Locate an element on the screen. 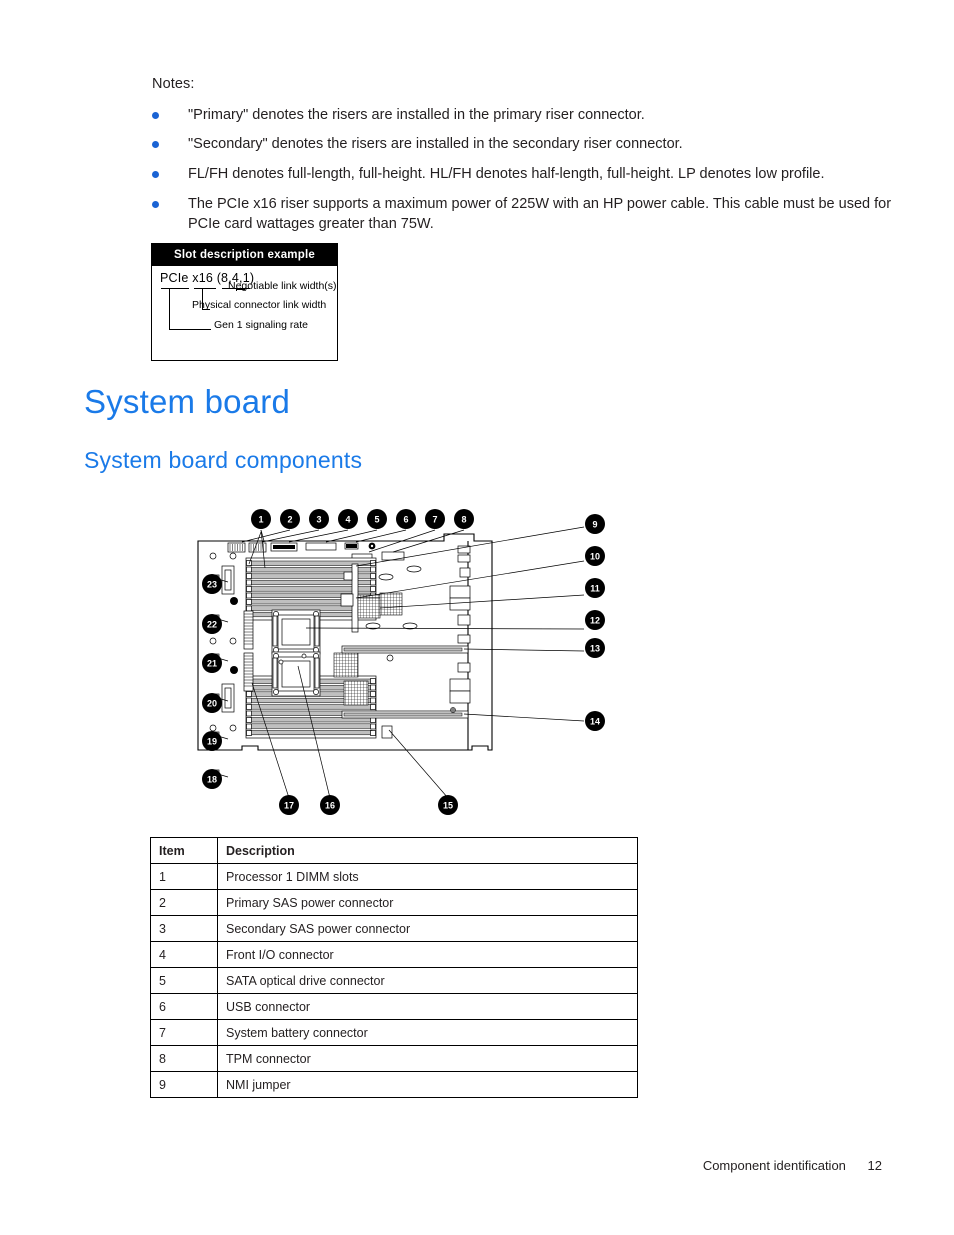  cell-description: USB connector is located at coordinates (427, 1006).